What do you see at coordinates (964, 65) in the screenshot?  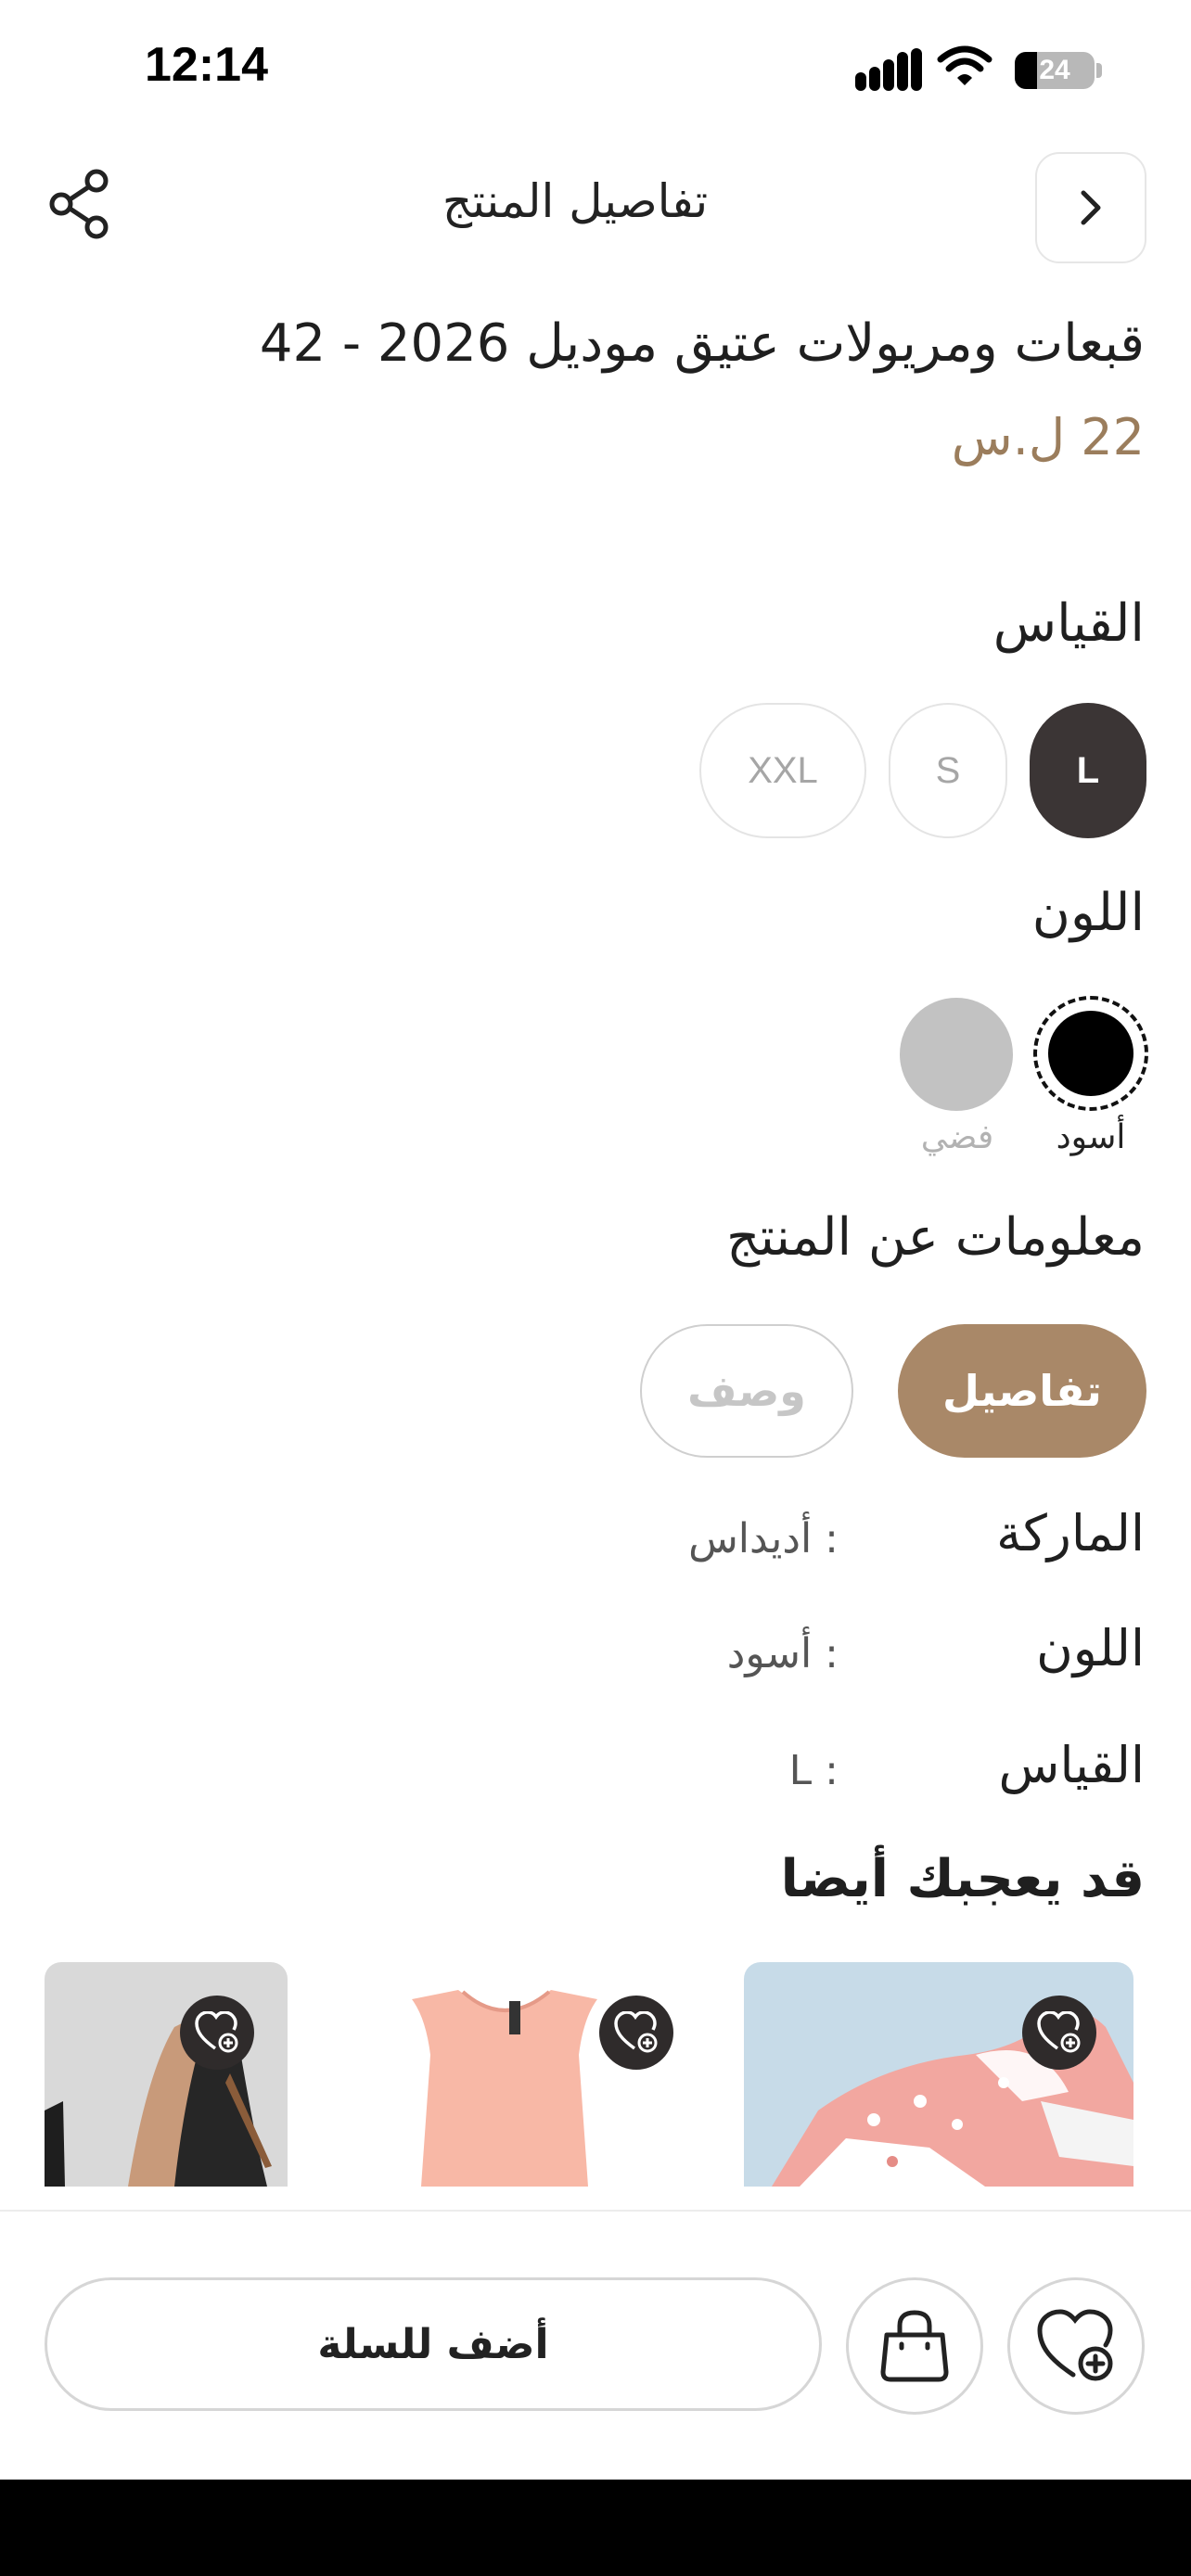 I see `wifi-icon` at bounding box center [964, 65].